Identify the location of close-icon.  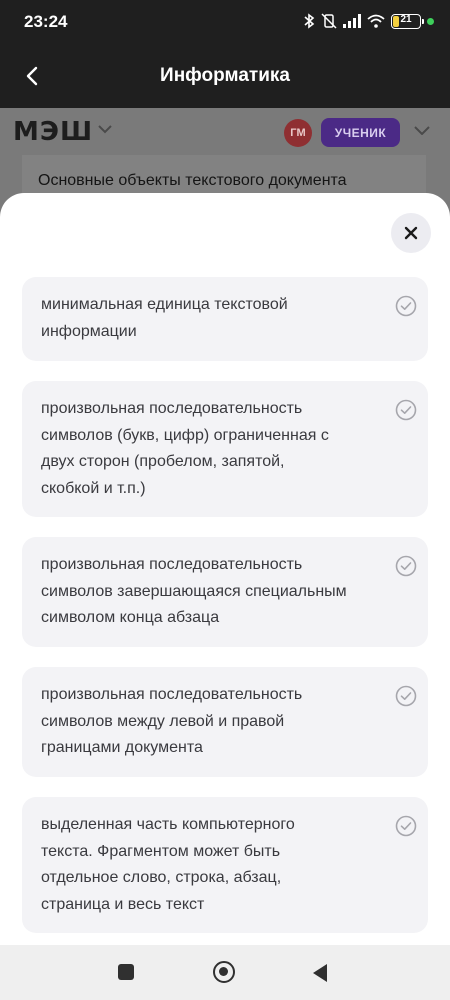
(411, 233).